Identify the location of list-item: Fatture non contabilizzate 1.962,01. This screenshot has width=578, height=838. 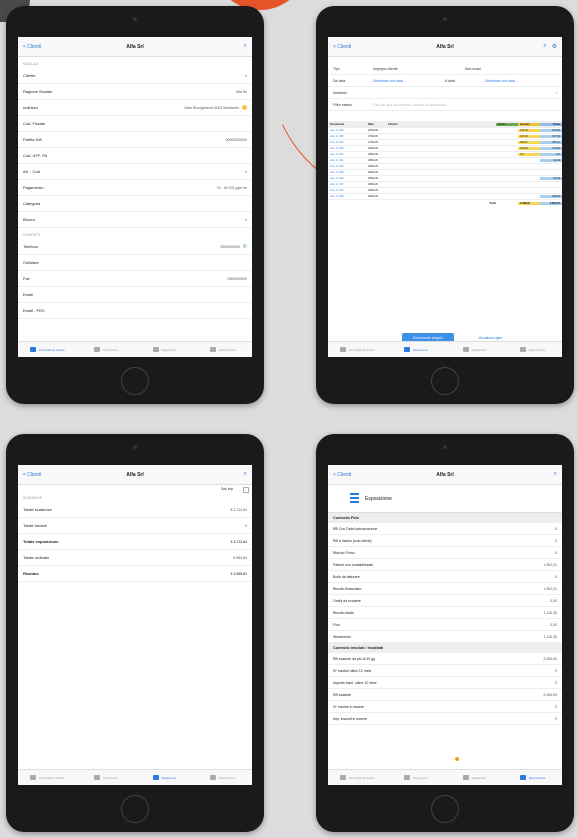
(445, 565).